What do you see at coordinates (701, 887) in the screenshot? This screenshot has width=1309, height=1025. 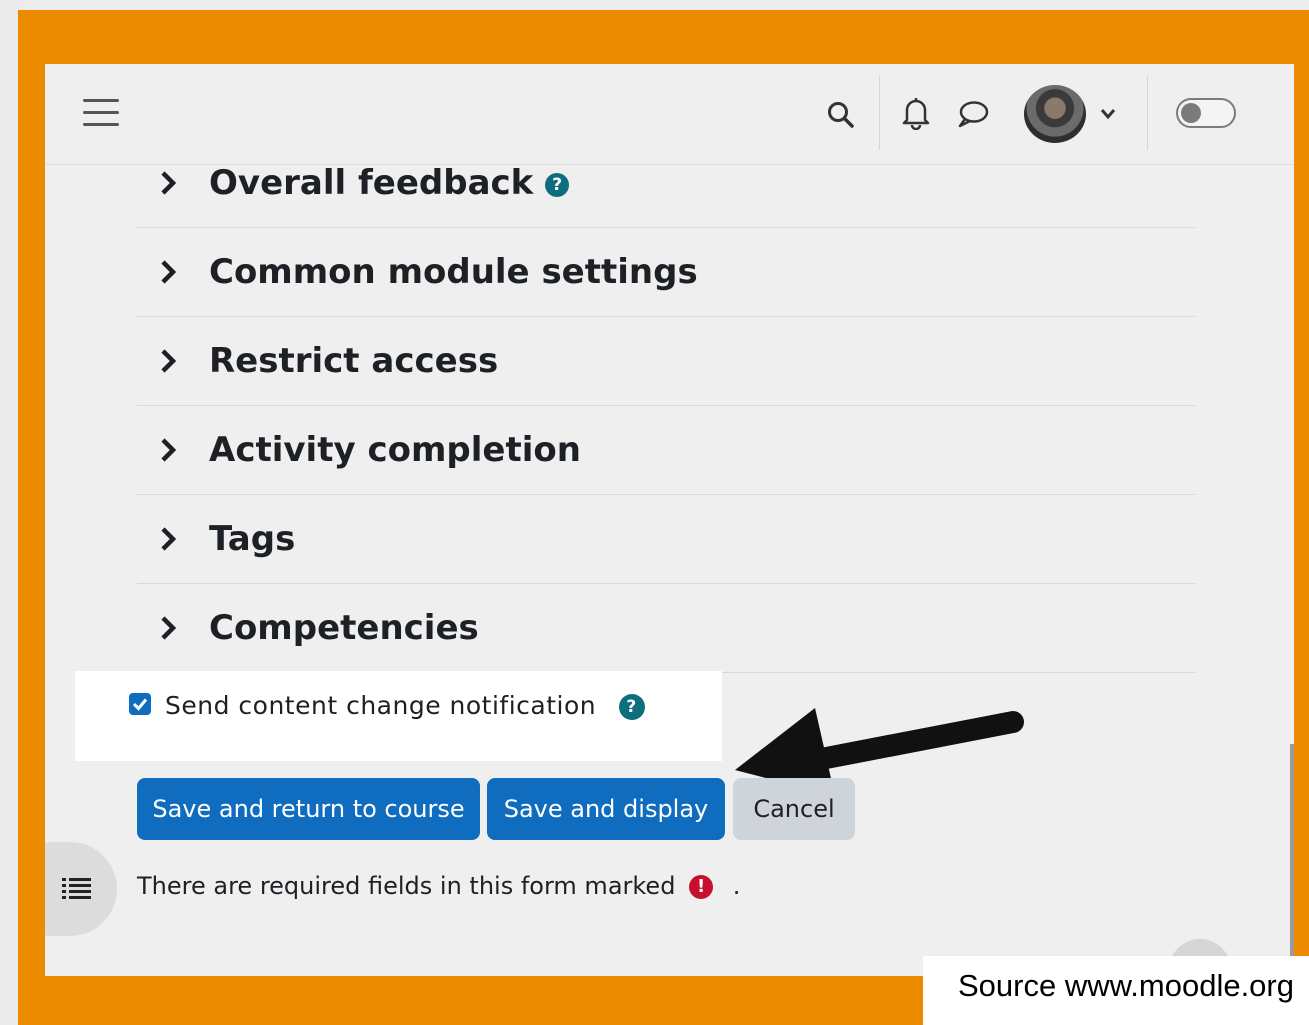 I see `required-icon: !` at bounding box center [701, 887].